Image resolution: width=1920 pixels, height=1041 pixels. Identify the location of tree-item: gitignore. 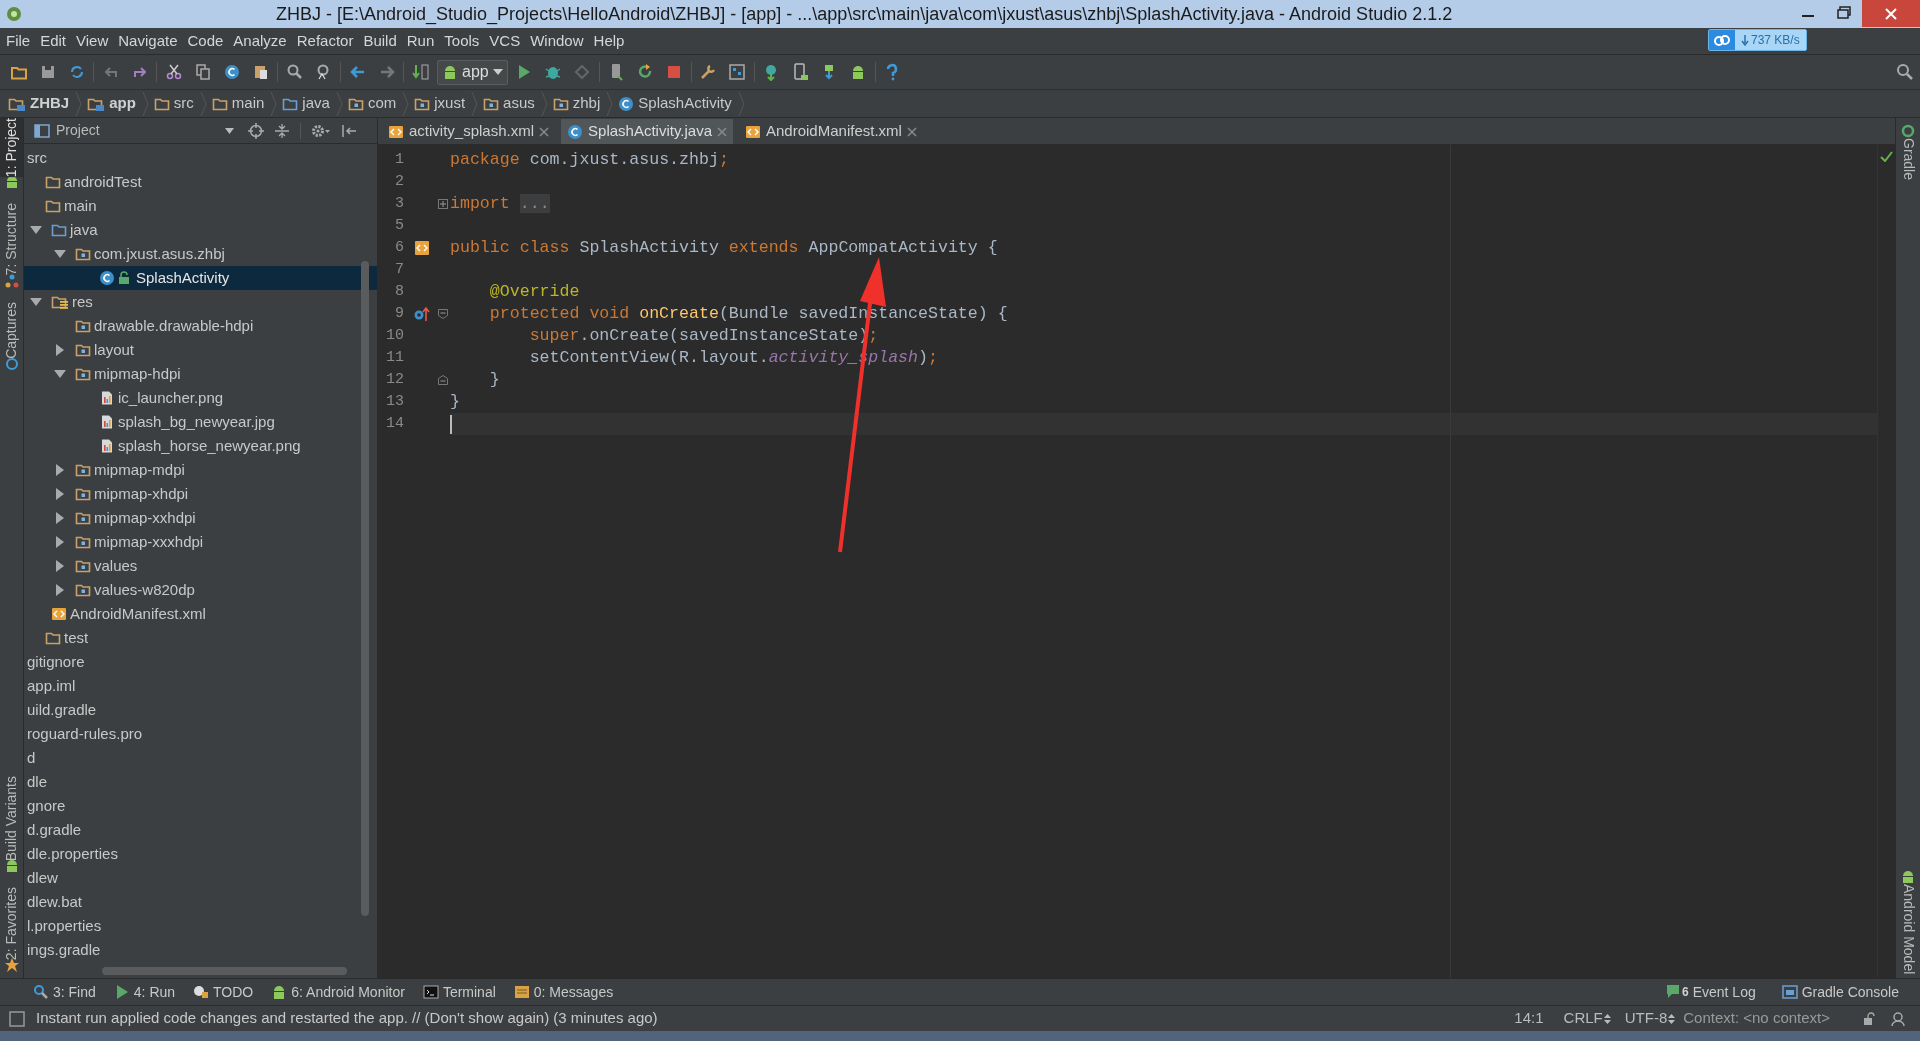
(200, 662).